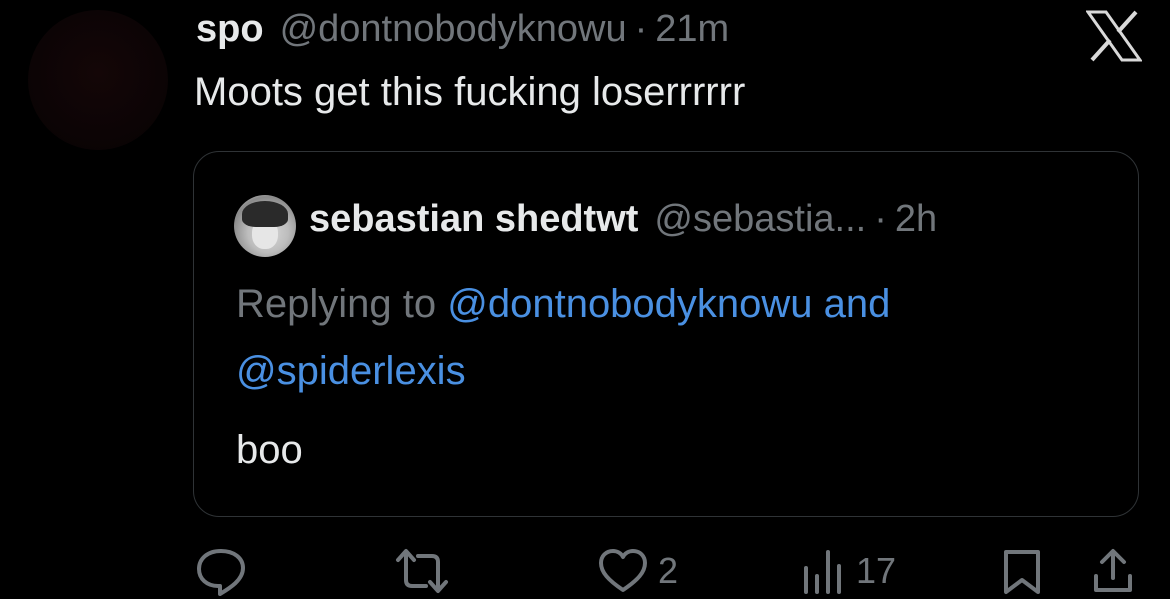 Image resolution: width=1170 pixels, height=599 pixels. What do you see at coordinates (98, 80) in the screenshot?
I see `author-avatar` at bounding box center [98, 80].